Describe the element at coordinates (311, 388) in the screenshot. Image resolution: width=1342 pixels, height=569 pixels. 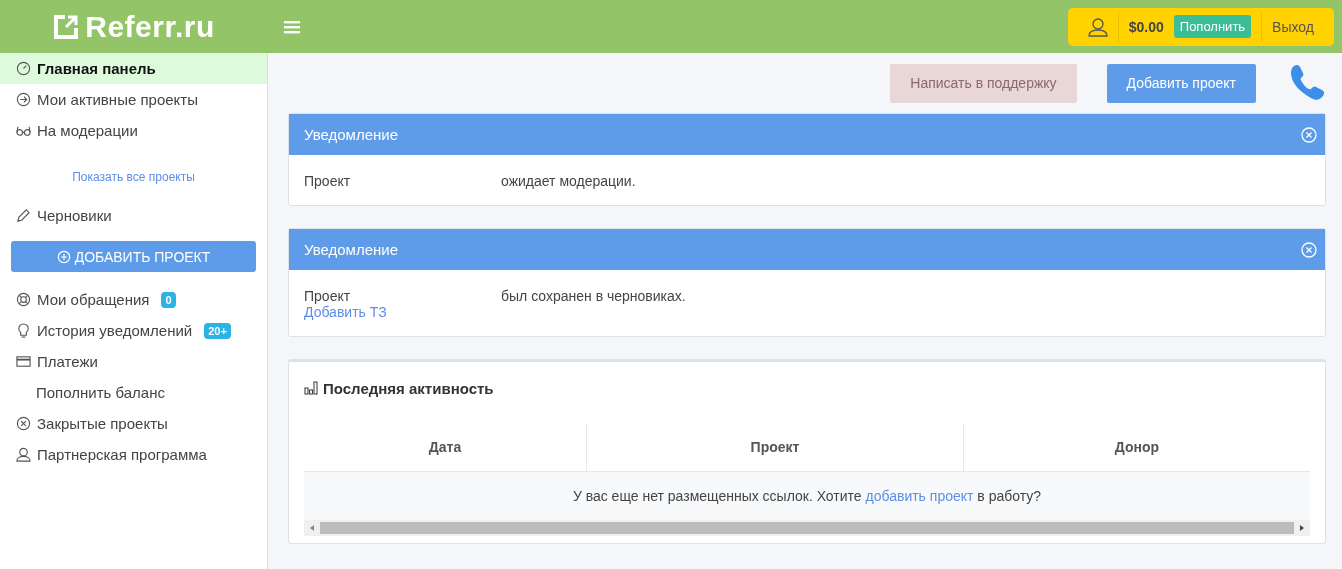
I see `bar-chart-icon` at that location.